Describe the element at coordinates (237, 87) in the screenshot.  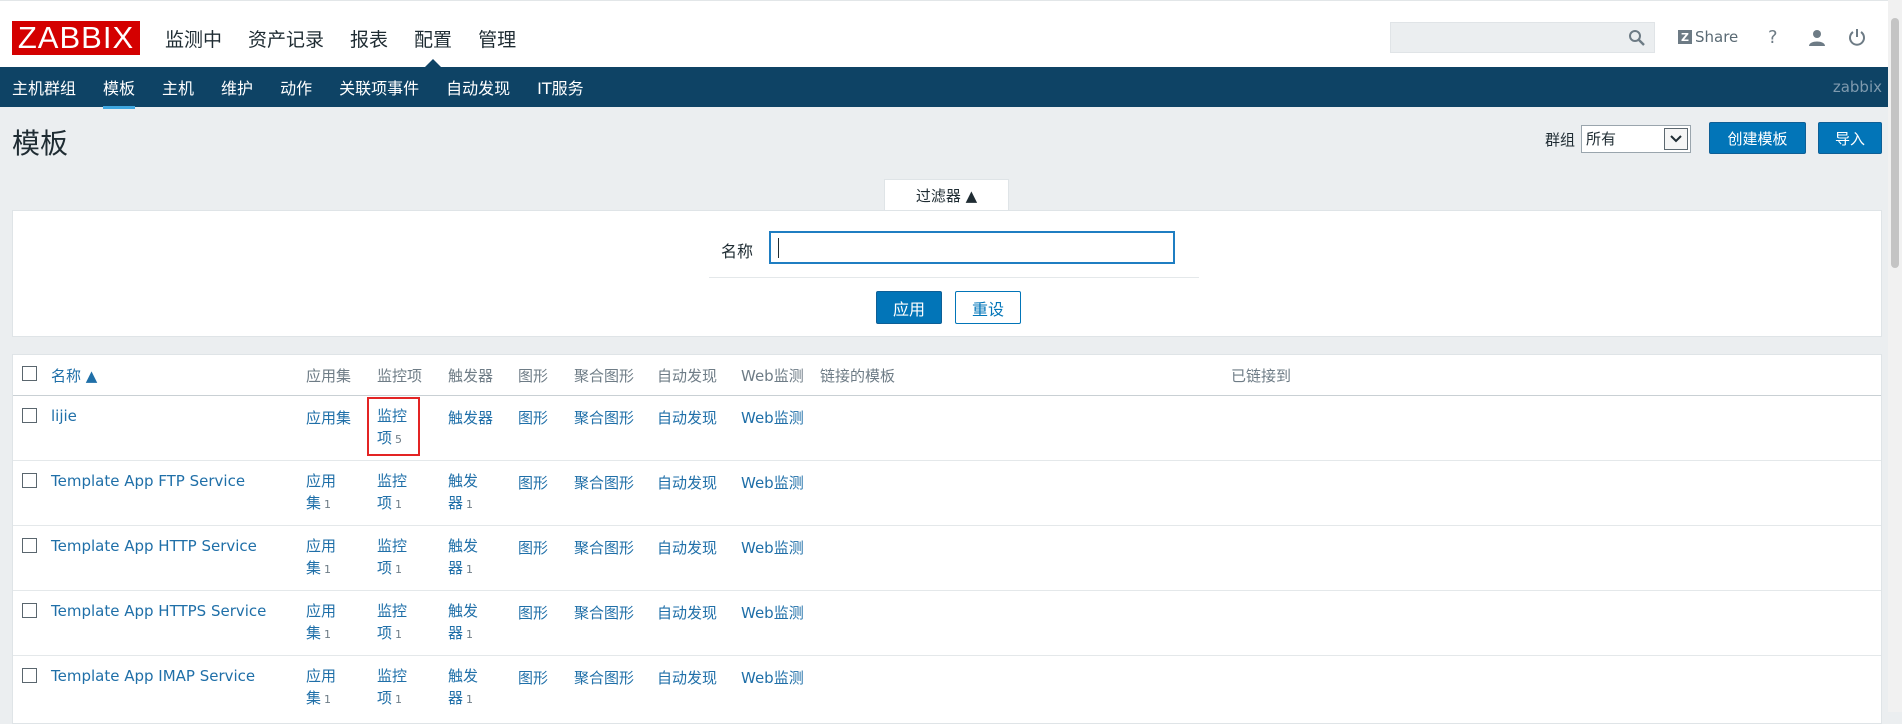
I see `sub-nav-maintenance: 维护` at that location.